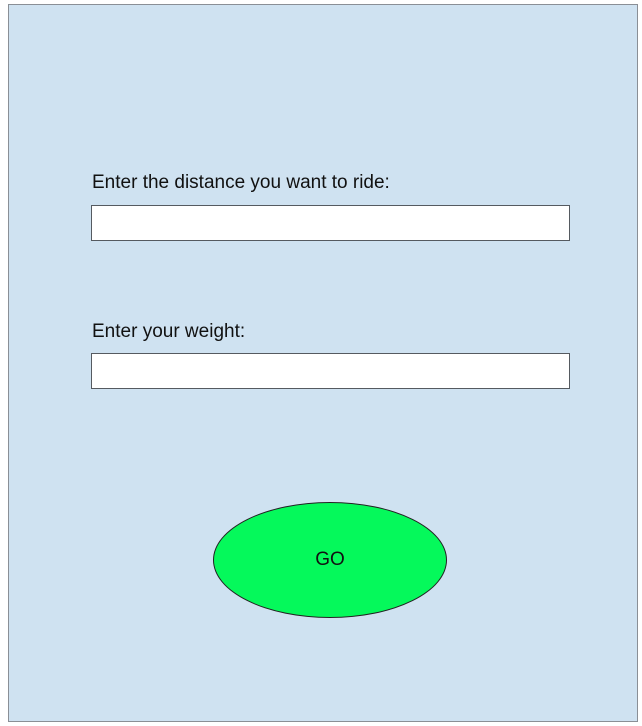 This screenshot has width=642, height=726. Describe the element at coordinates (169, 331) in the screenshot. I see `weight-label: Enter your weight:` at that location.